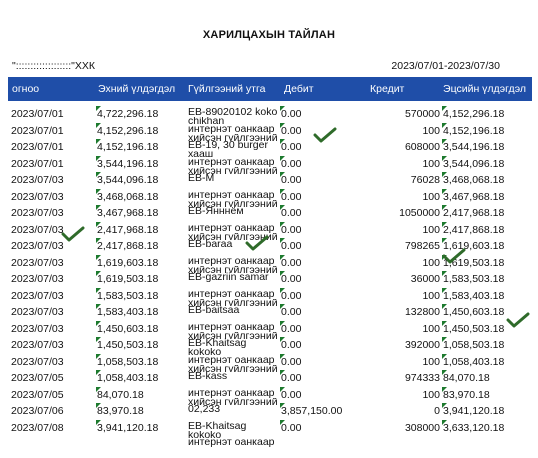 The width and height of the screenshot is (538, 458). I want to click on row-closing-balance: 4,152,296.18, so click(473, 113).